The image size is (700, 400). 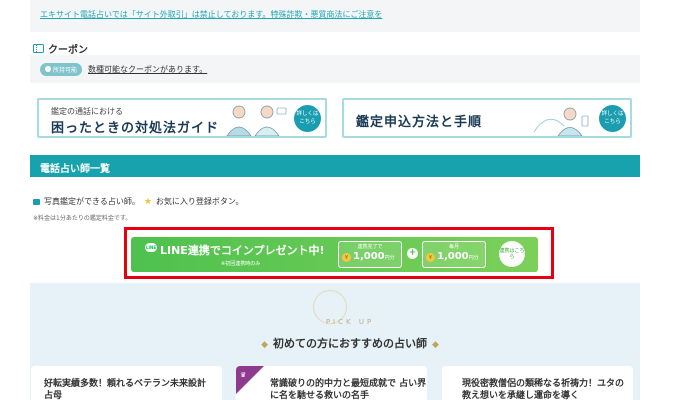 I want to click on coupon-badge-text: 所持可能, so click(x=65, y=70).